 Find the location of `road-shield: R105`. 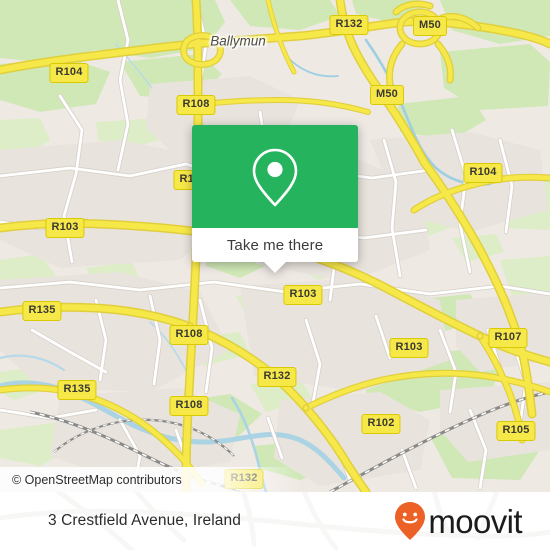

road-shield: R105 is located at coordinates (516, 431).